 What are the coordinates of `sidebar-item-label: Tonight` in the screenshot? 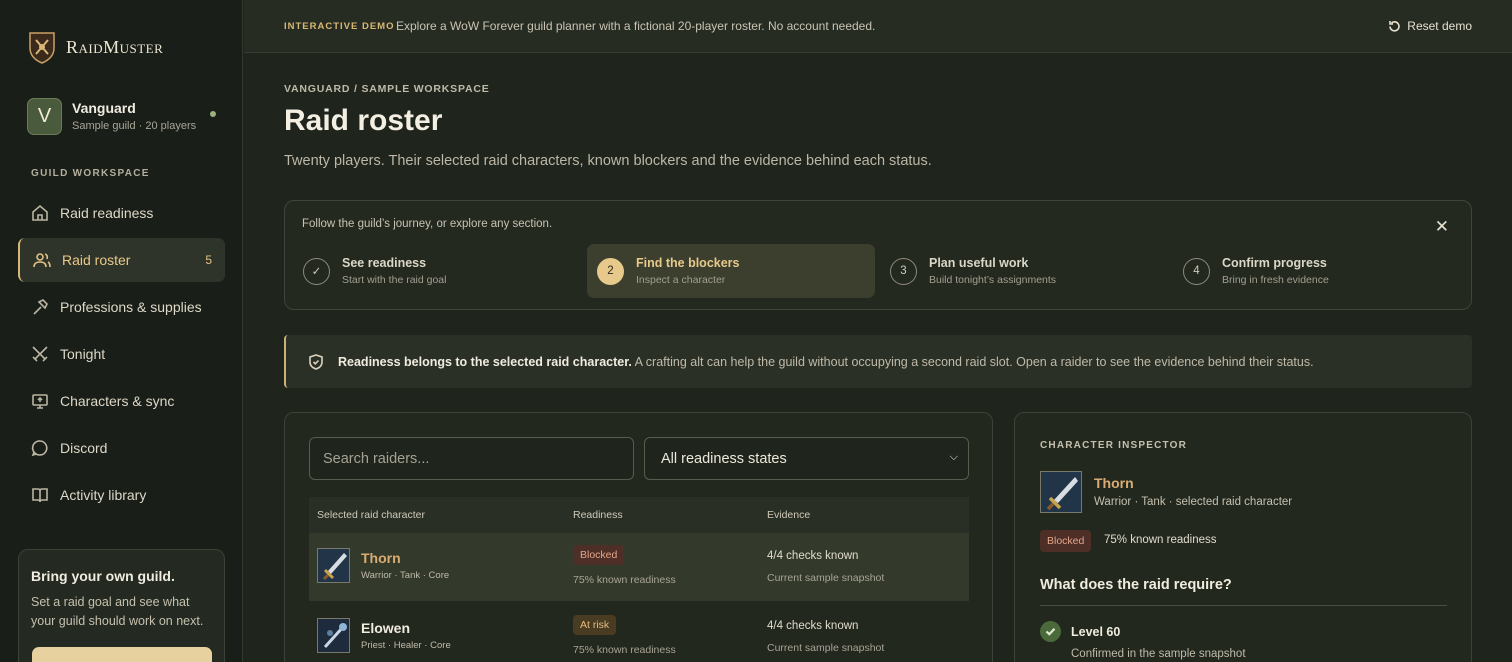 It's located at (83, 354).